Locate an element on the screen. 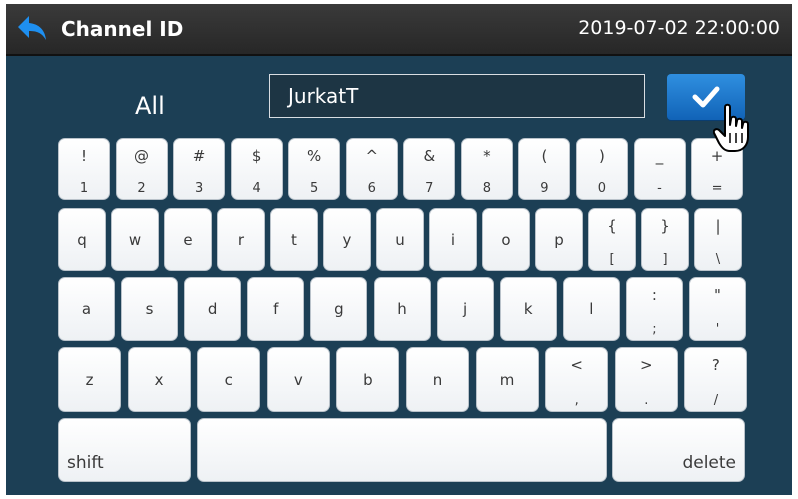 The image size is (798, 499). key-base-label: , is located at coordinates (576, 400).